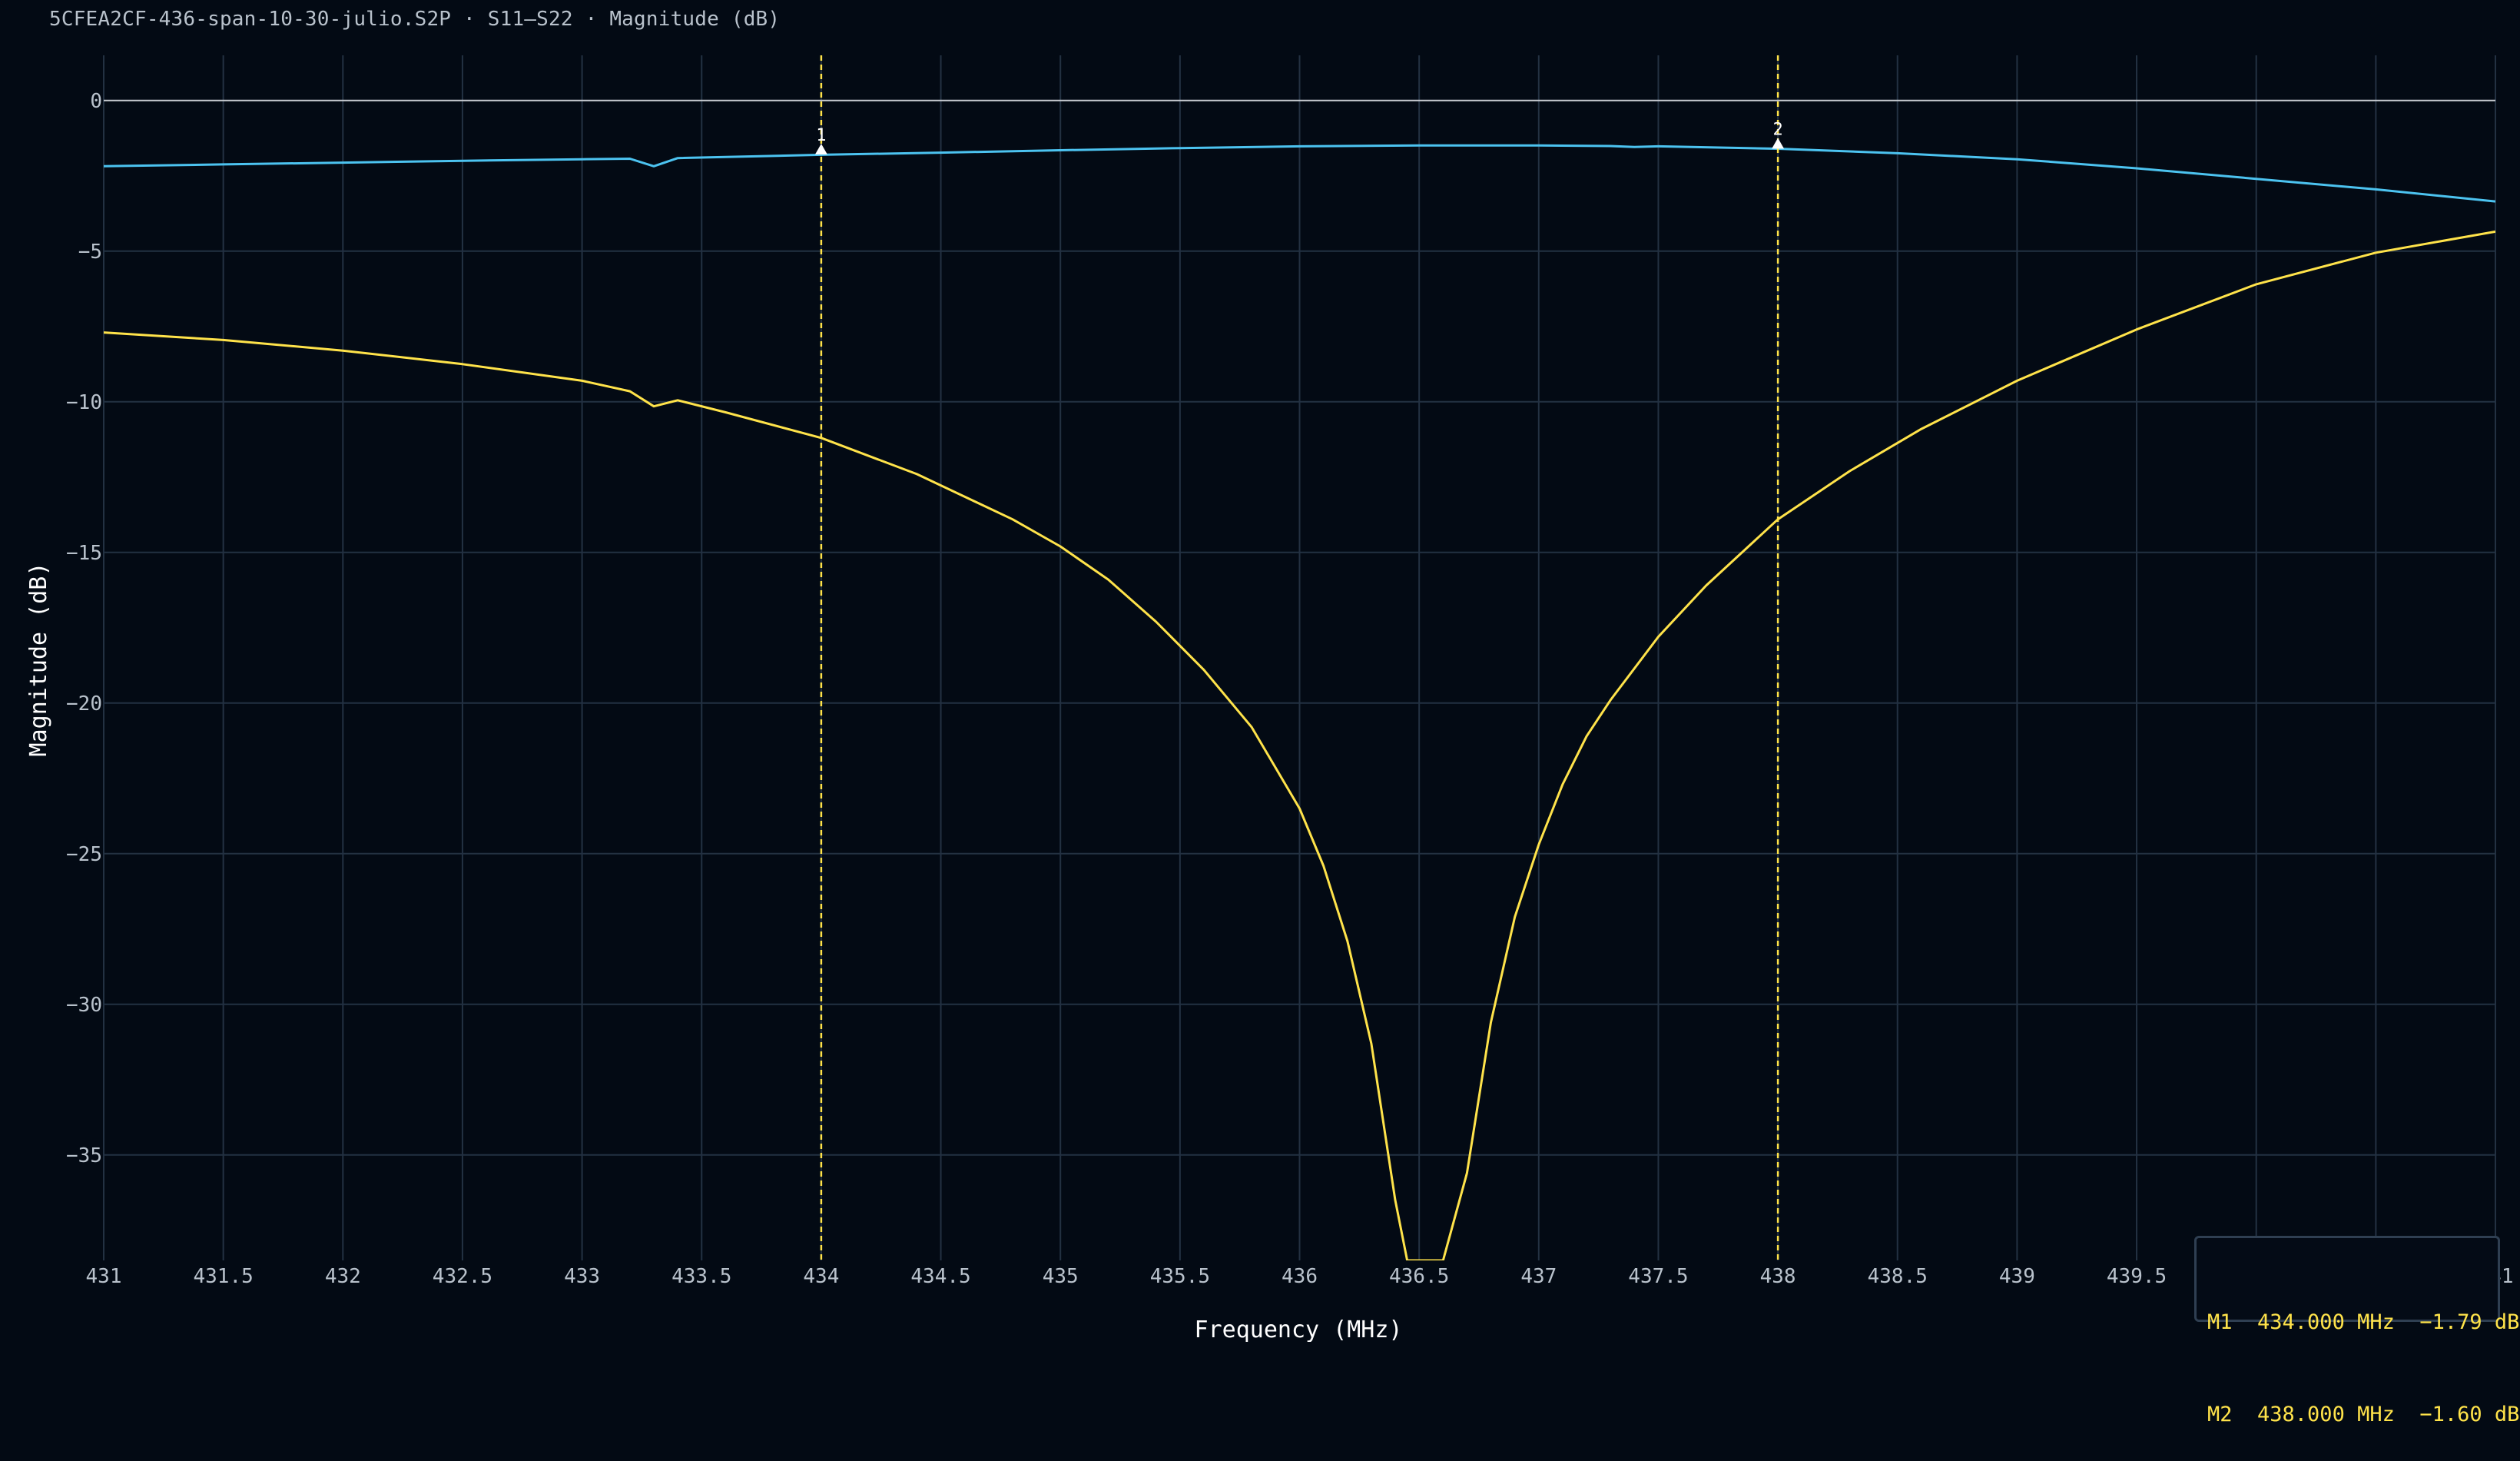  What do you see at coordinates (940, 1276) in the screenshot?
I see `x-tick-label: 434.5` at bounding box center [940, 1276].